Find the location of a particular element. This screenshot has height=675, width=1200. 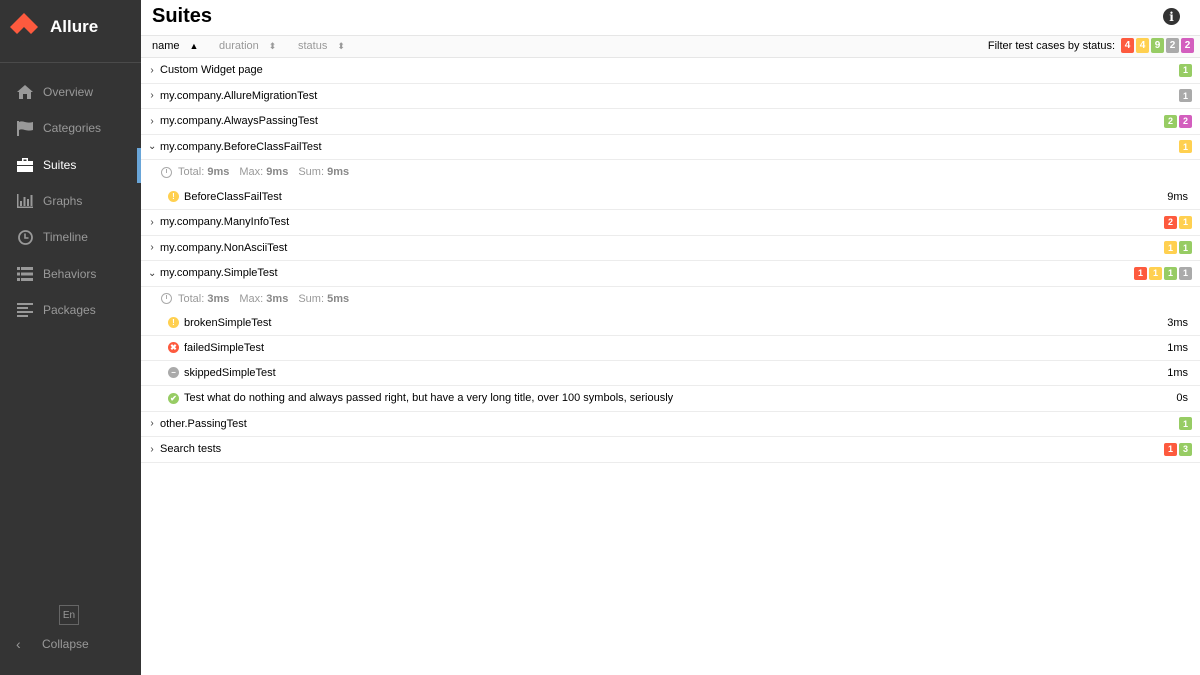

test-case-name: skippedSimpleTest is located at coordinates (230, 372).